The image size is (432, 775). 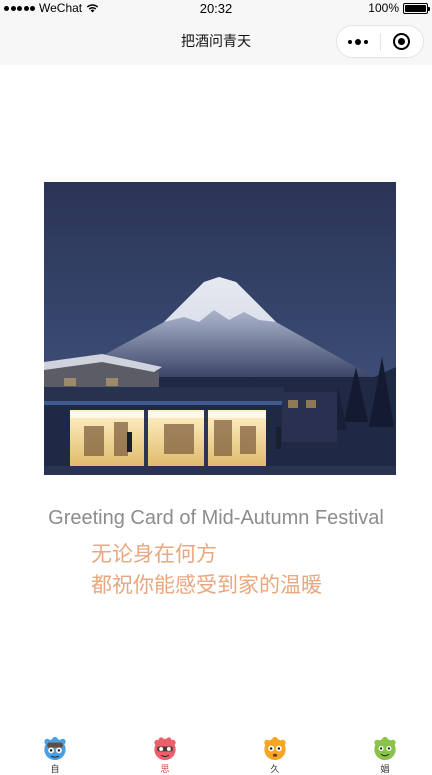 I want to click on close-button, so click(x=402, y=41).